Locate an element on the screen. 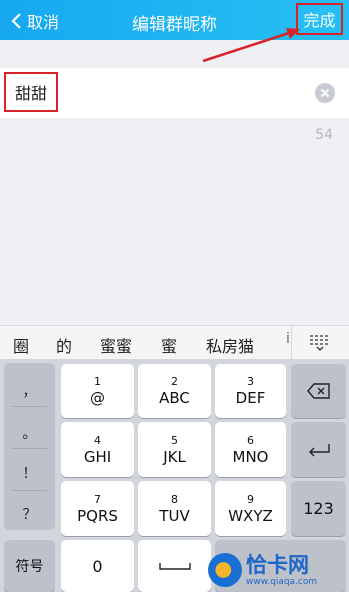 The width and height of the screenshot is (349, 592). candidate-word: 的 is located at coordinates (64, 345).